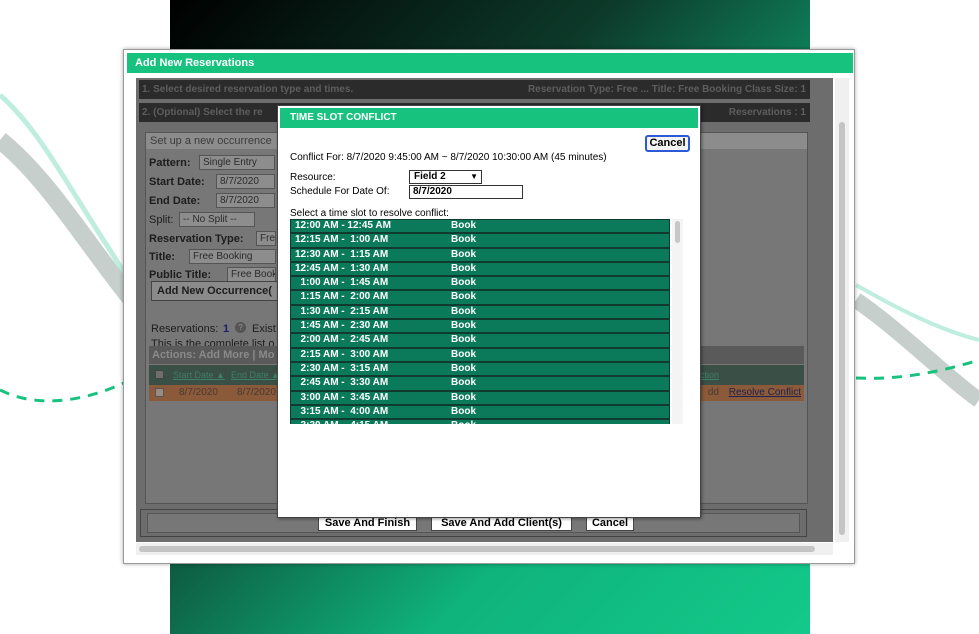 Image resolution: width=979 pixels, height=634 pixels. Describe the element at coordinates (767, 112) in the screenshot. I see `step-2-summary: Reservations : 1` at that location.